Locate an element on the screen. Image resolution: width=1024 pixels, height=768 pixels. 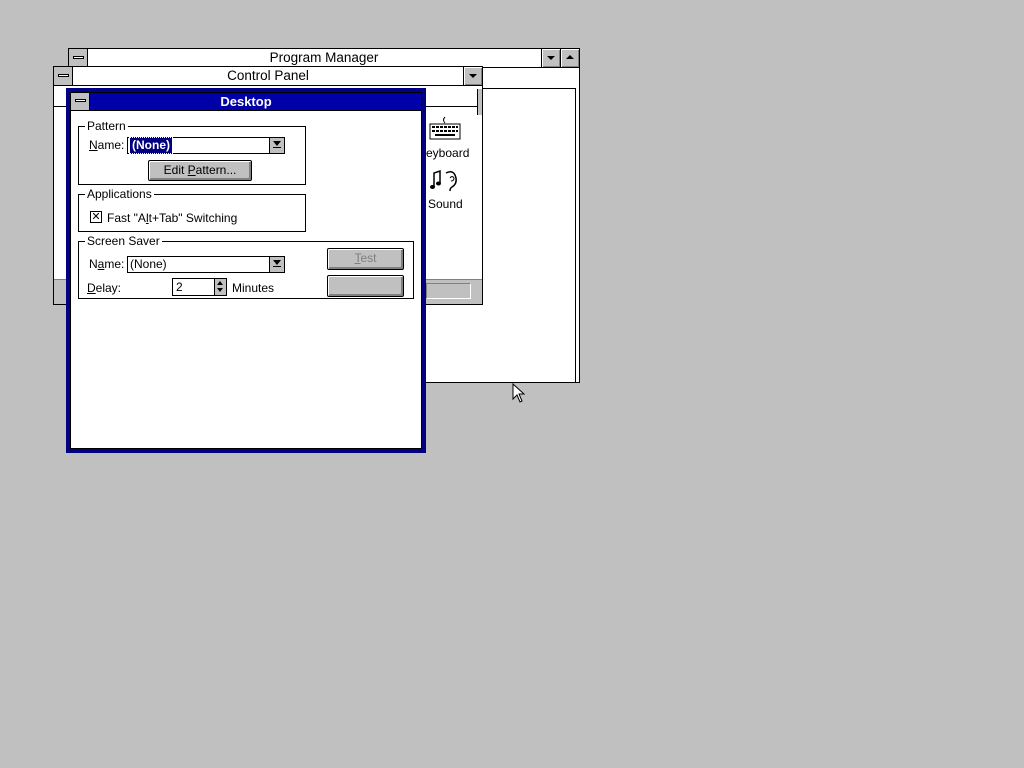
delay-value: 2 is located at coordinates (179, 287).